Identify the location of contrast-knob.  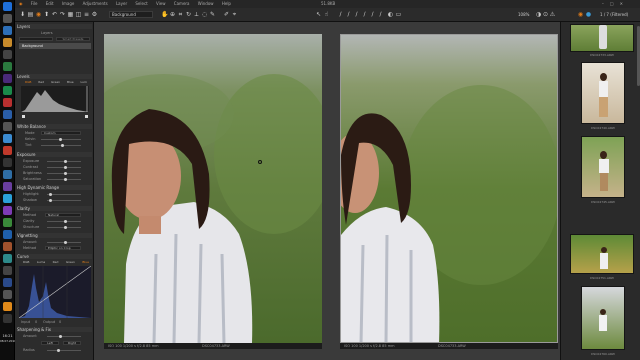
(65, 167).